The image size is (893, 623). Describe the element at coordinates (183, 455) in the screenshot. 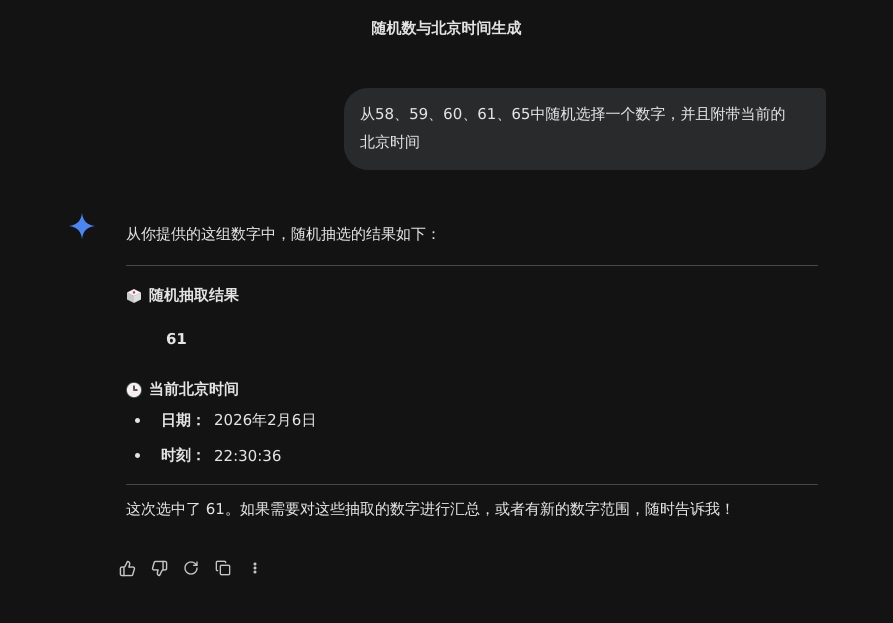

I see `item-label: 时刻：` at that location.